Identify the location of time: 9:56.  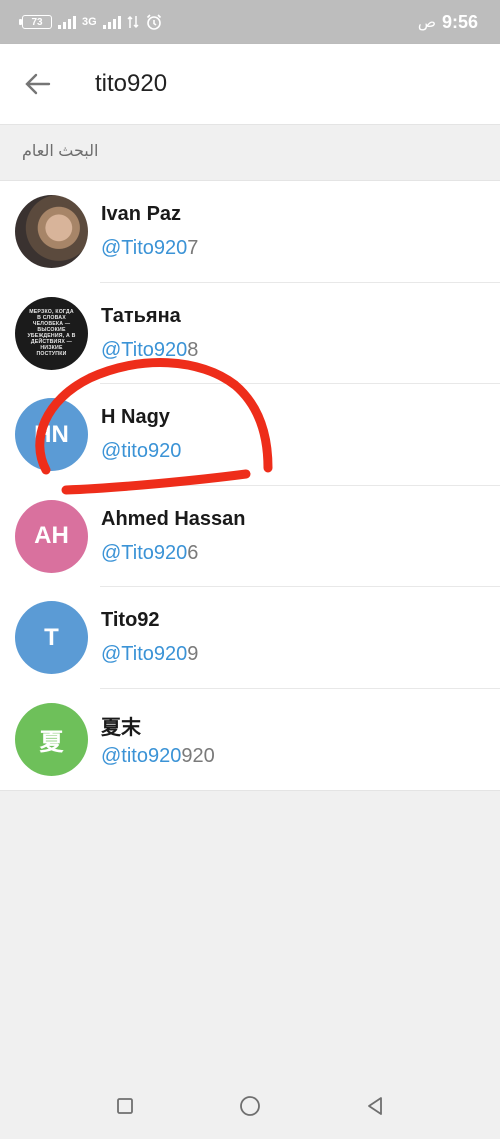
(459, 21).